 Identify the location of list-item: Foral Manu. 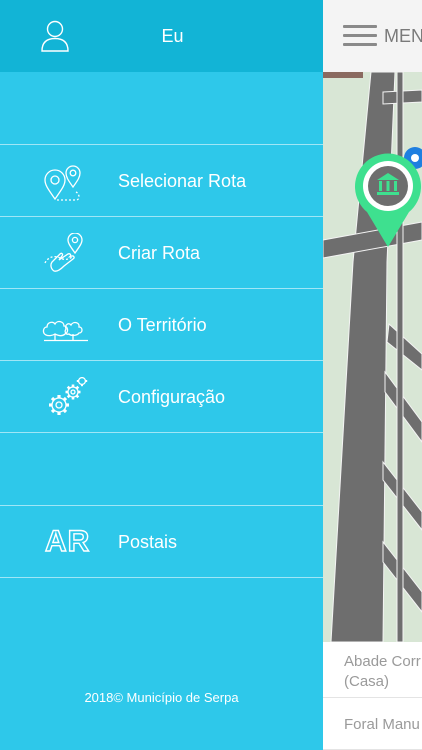
(372, 724).